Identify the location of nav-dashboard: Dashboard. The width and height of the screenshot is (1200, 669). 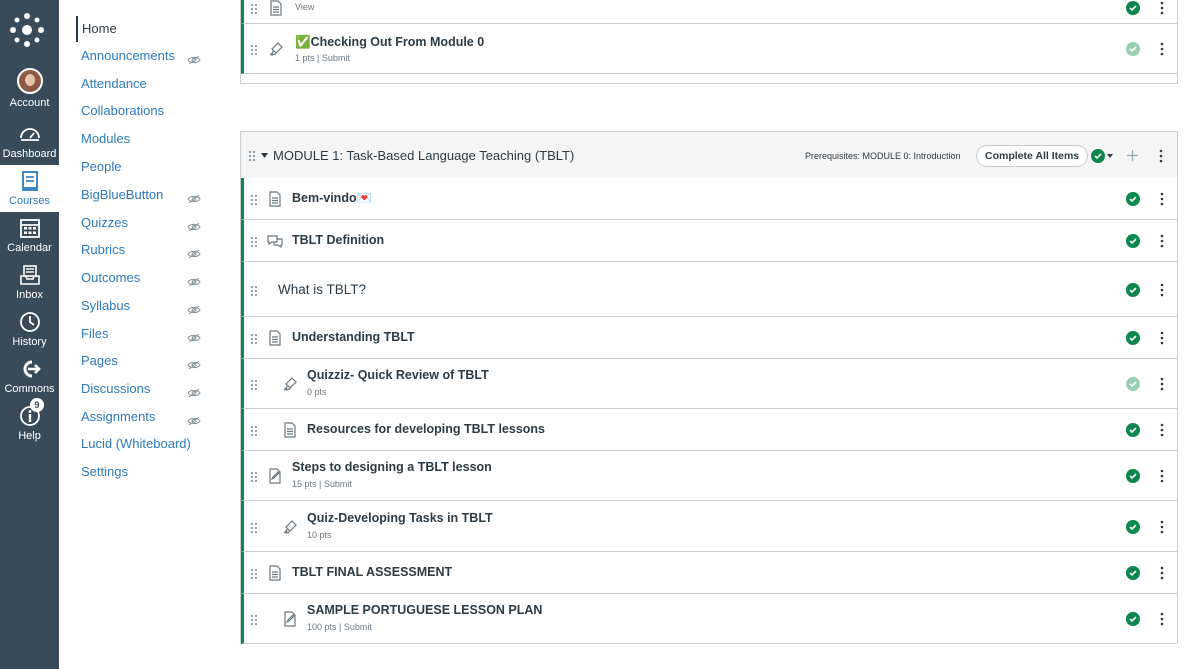
(29, 141).